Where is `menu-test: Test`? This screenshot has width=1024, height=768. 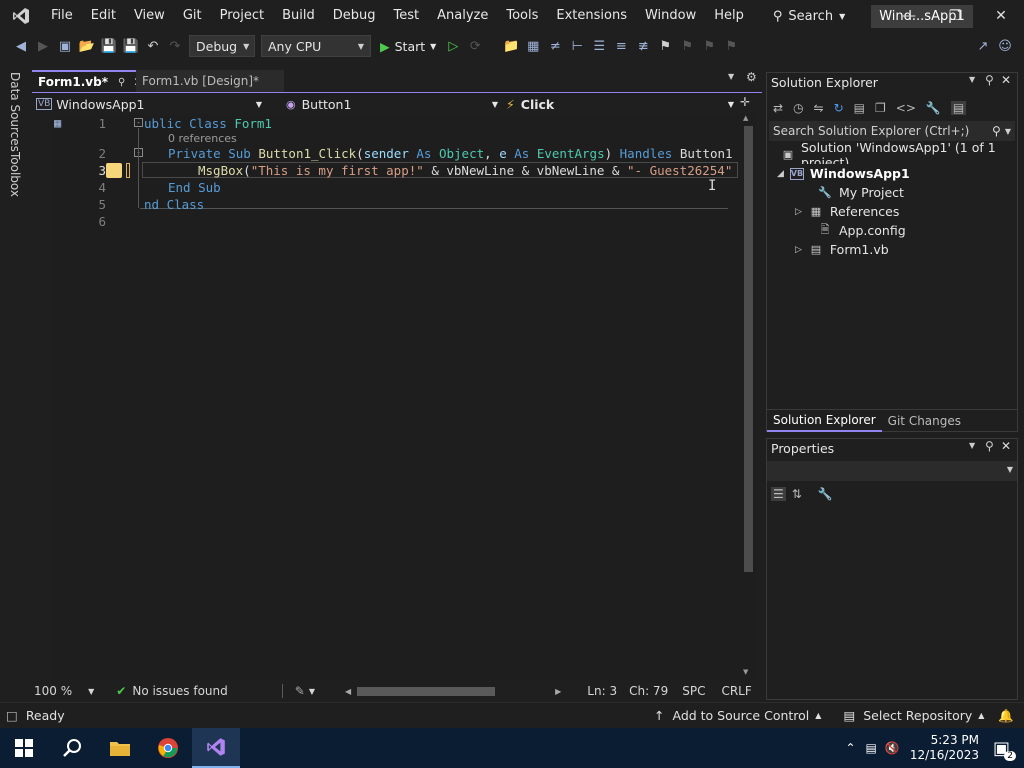
menu-test: Test is located at coordinates (407, 16).